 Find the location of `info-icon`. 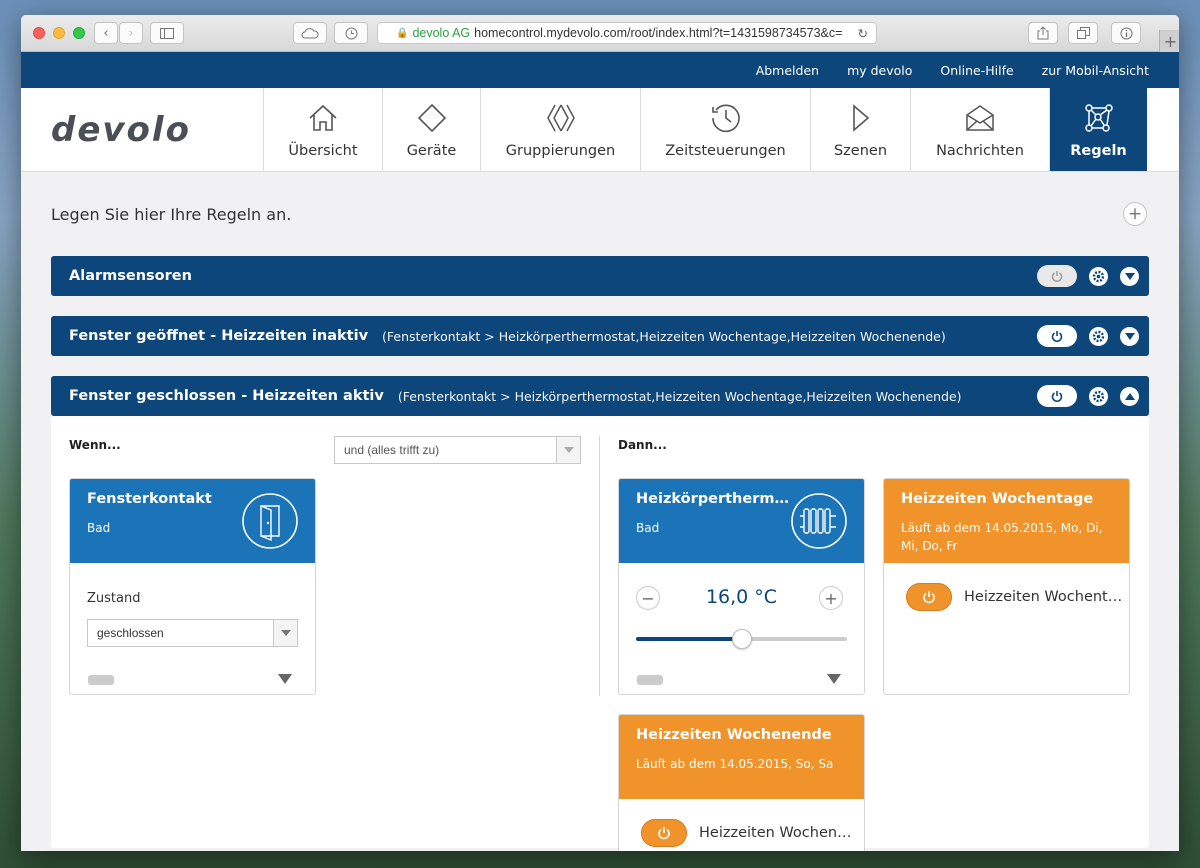

info-icon is located at coordinates (1126, 33).